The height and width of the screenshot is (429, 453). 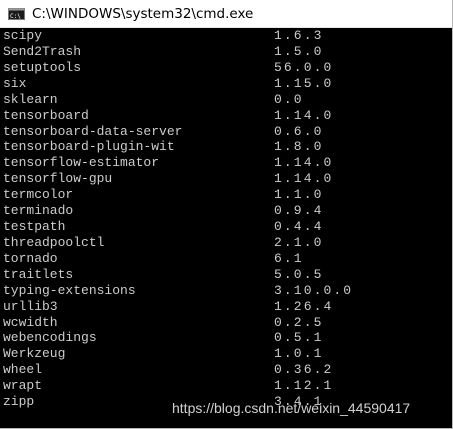 I want to click on svg-text: C:\, so click(x=15, y=16).